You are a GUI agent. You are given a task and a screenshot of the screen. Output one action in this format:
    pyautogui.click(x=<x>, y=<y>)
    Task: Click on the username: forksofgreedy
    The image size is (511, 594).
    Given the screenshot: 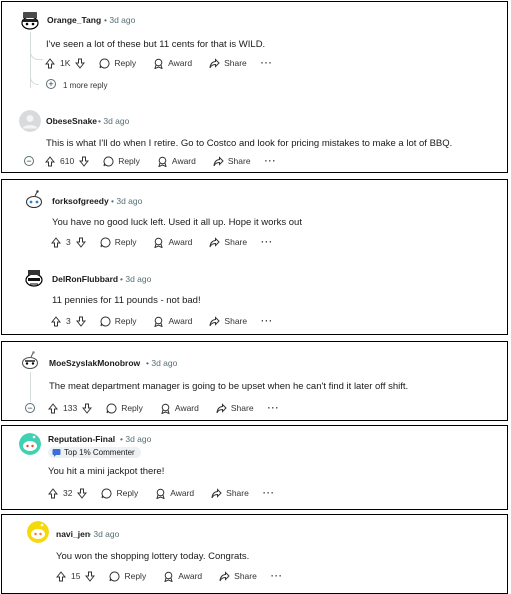 What is the action you would take?
    pyautogui.click(x=80, y=201)
    